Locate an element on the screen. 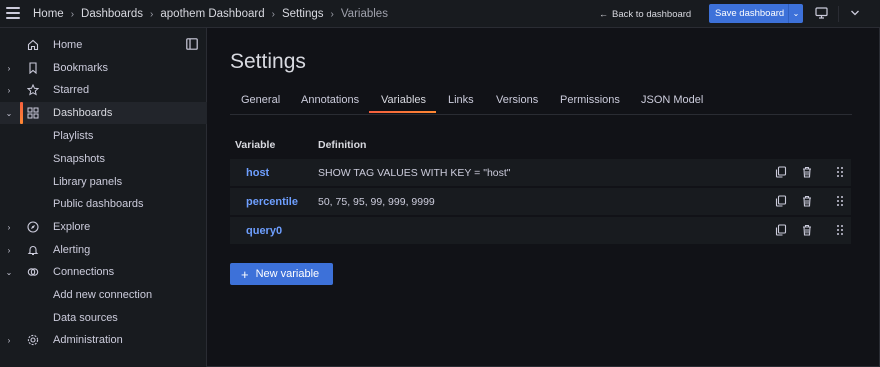 The width and height of the screenshot is (880, 367). sidebar-item-label: Data sources is located at coordinates (85, 318).